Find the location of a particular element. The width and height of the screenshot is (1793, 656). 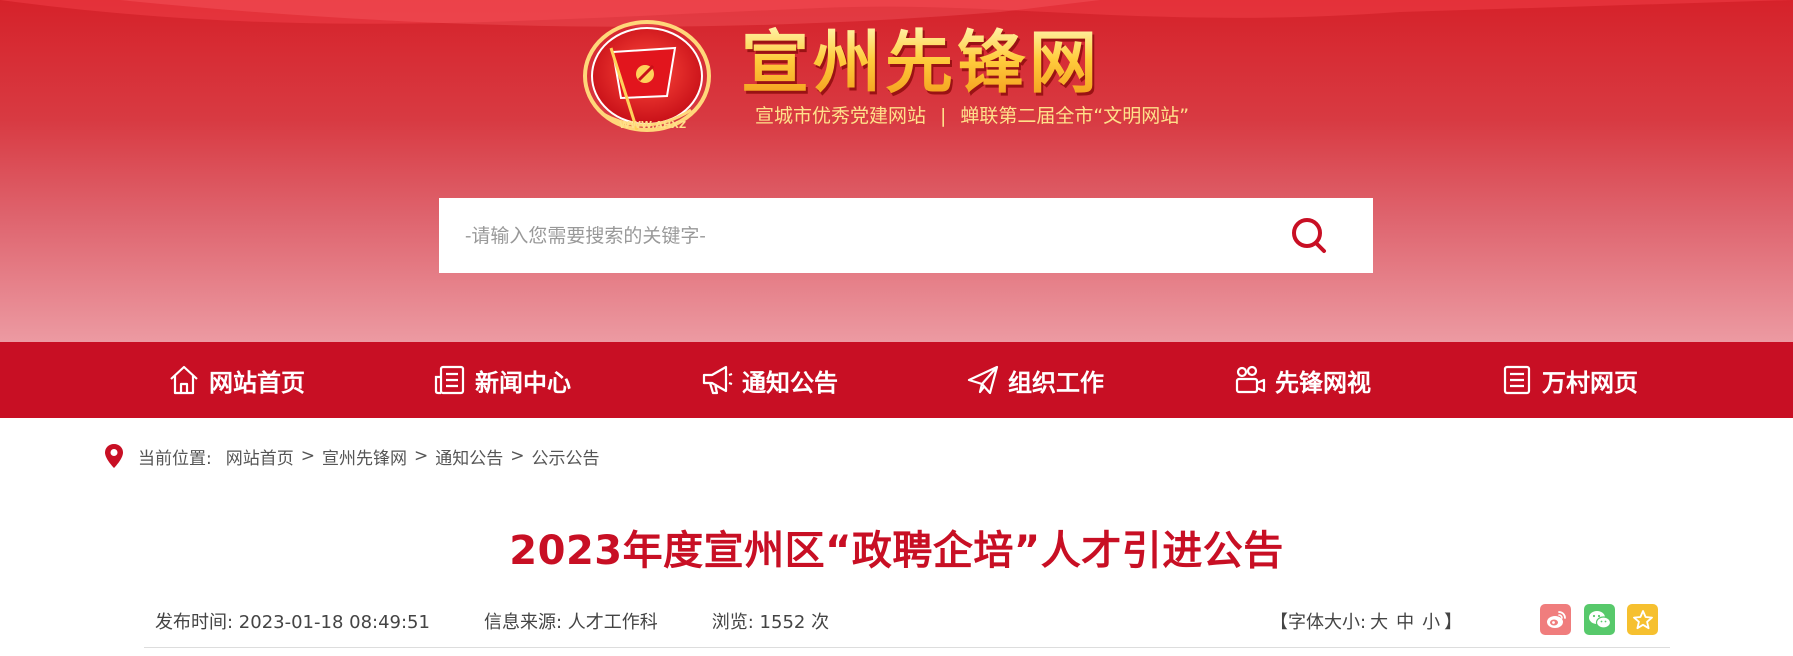

breadcrumb-item-public-notices: 公示公告 is located at coordinates (565, 456).